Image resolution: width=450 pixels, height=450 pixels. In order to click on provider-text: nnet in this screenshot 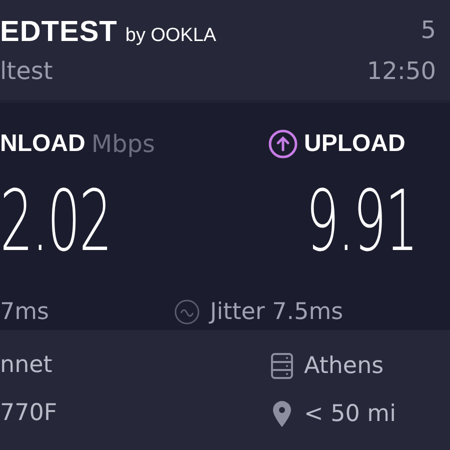, I will do `click(27, 366)`.